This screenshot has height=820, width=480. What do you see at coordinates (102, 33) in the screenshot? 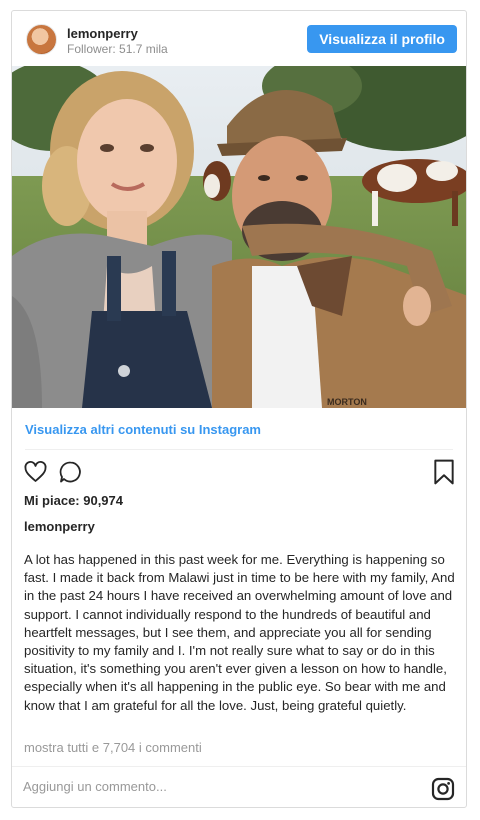
I see `username: lemonperry` at bounding box center [102, 33].